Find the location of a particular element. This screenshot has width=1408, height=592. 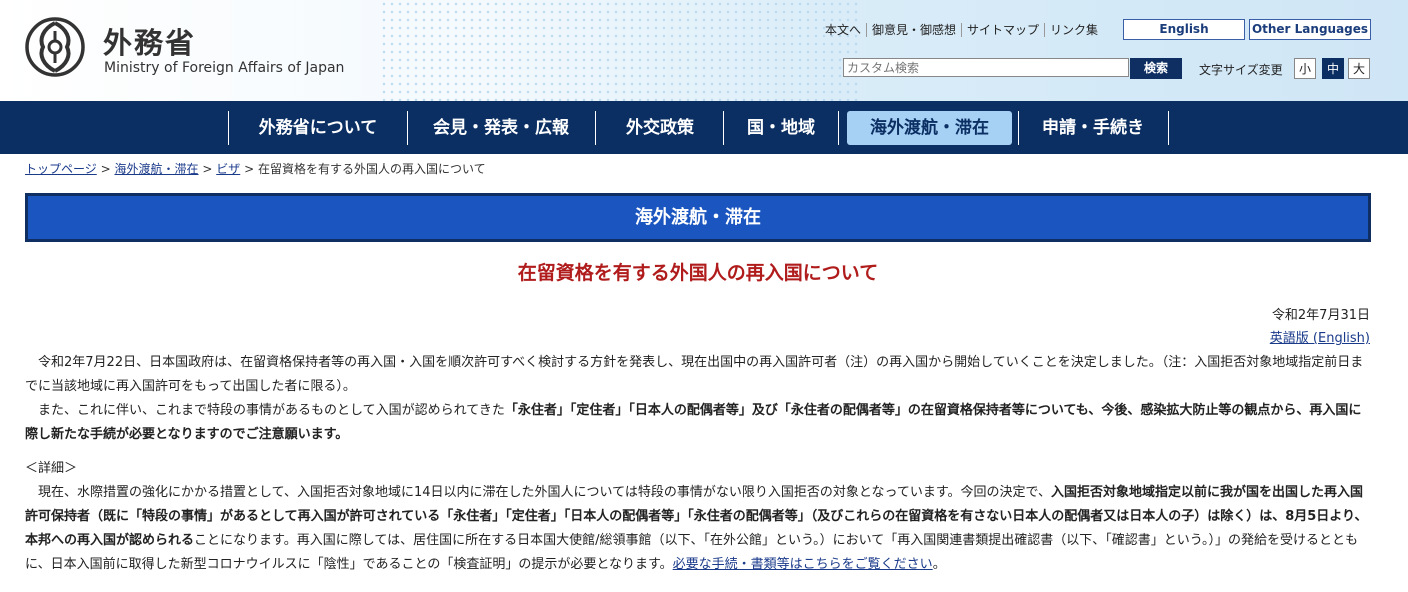

paragraph-text: また、これに伴い、これまで特段の事情があるものとして入国が認められてきた is located at coordinates (271, 410).